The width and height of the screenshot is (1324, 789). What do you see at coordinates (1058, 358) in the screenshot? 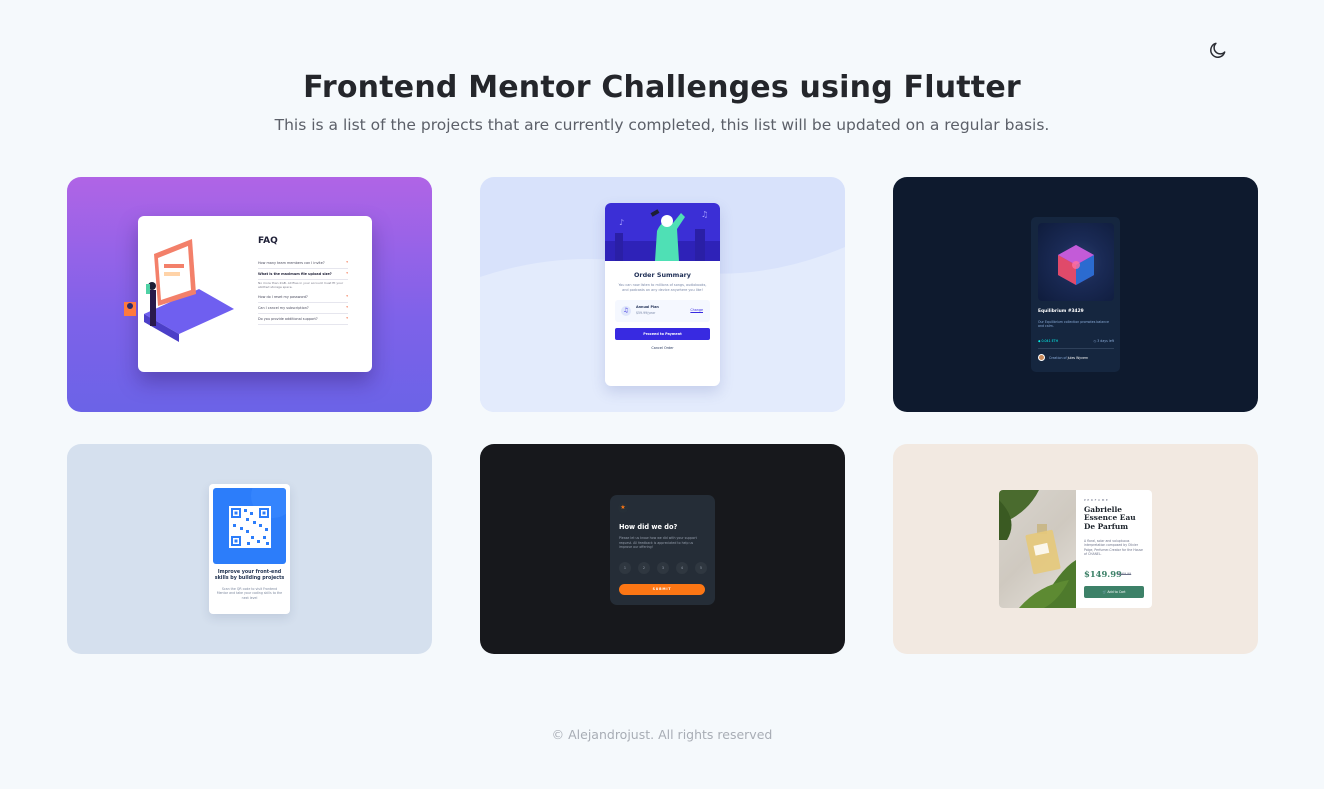
I see `creator-prefix: Creation of` at bounding box center [1058, 358].